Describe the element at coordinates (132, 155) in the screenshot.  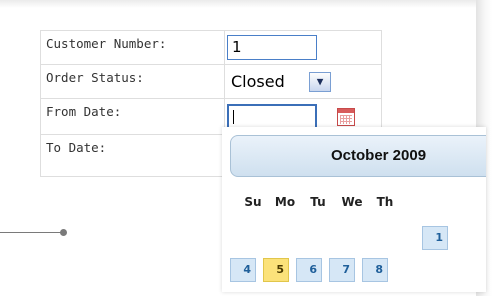
I see `to-date-label: To Date:` at that location.